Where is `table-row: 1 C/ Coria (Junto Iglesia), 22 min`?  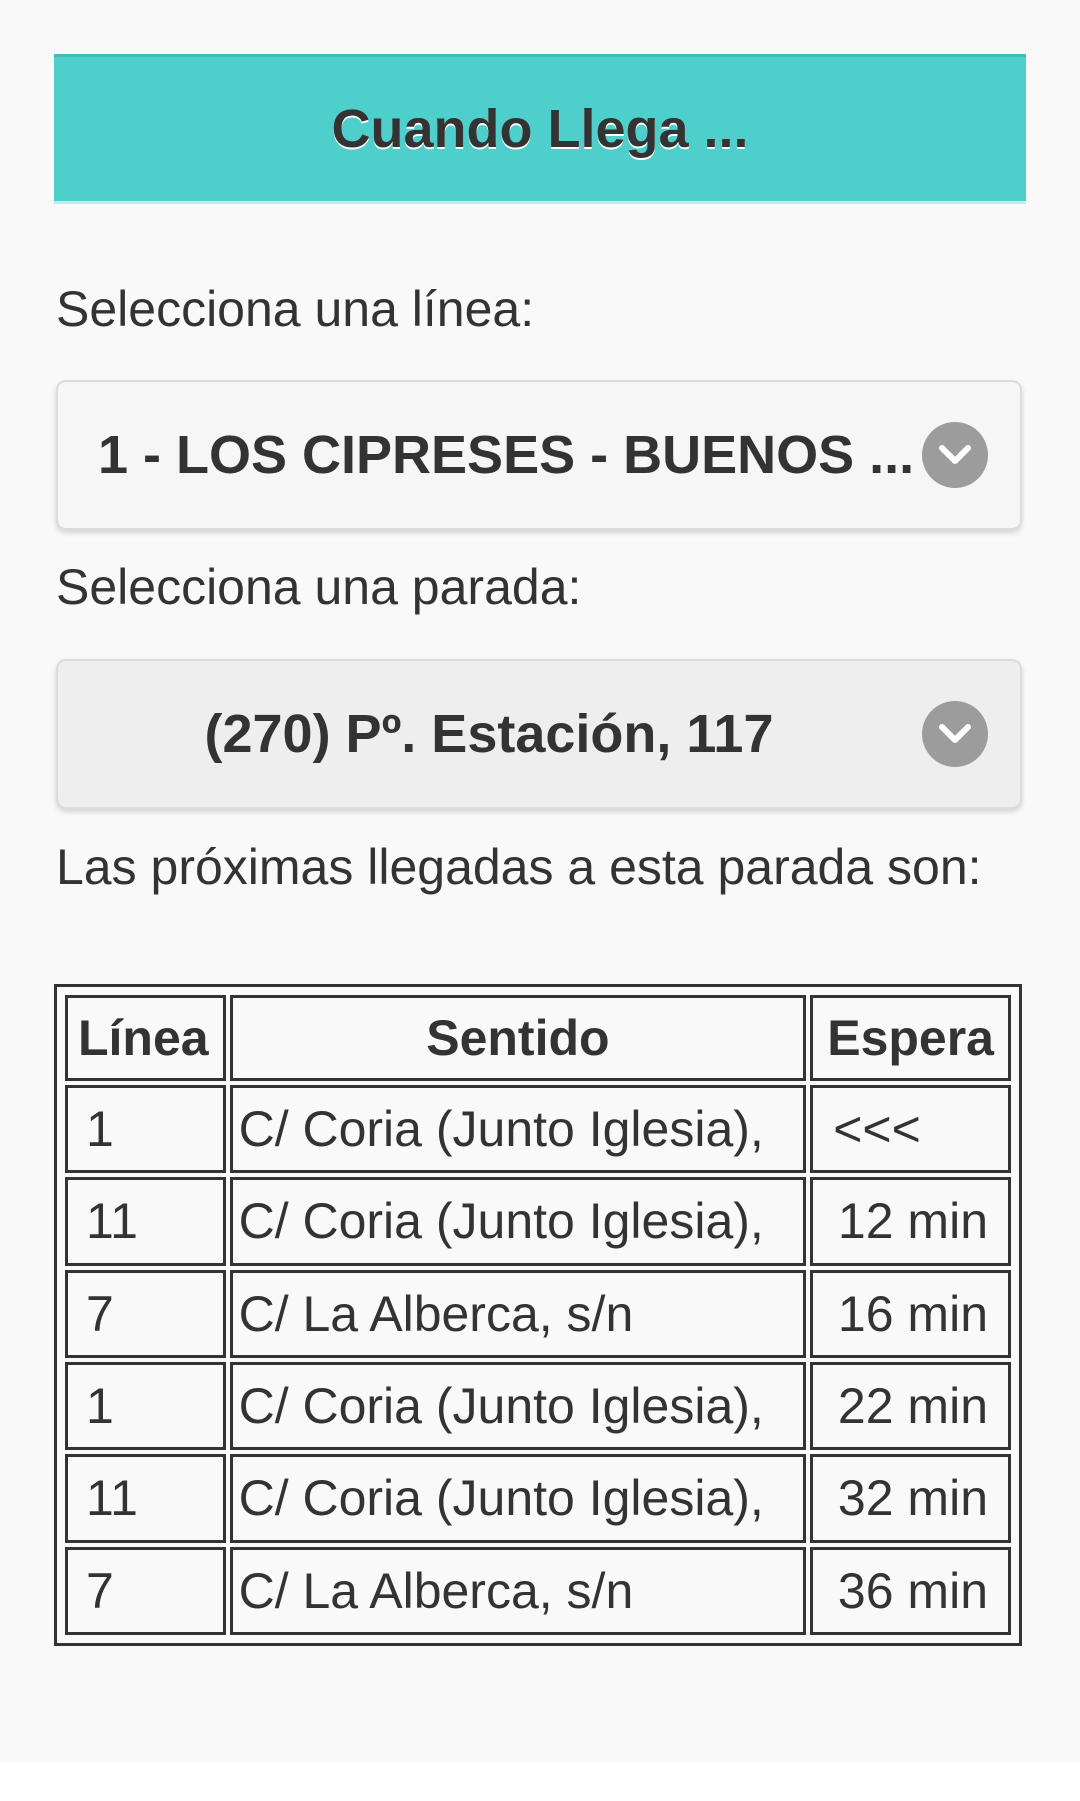 table-row: 1 C/ Coria (Junto Iglesia), 22 min is located at coordinates (538, 1406).